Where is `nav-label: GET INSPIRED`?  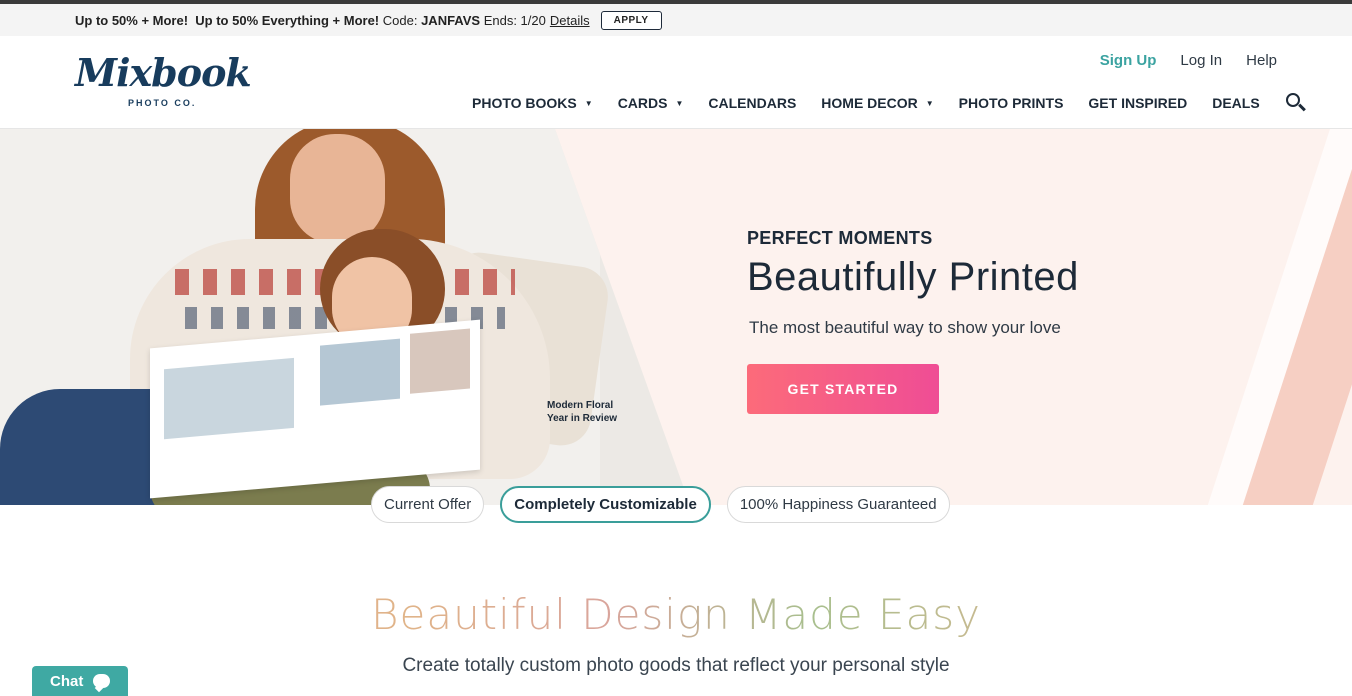 nav-label: GET INSPIRED is located at coordinates (1138, 103).